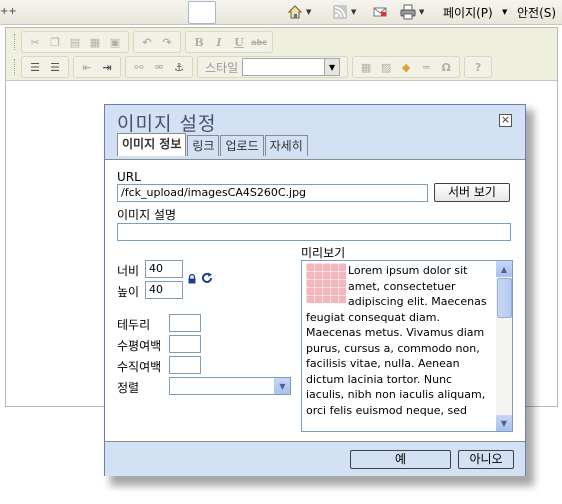 The height and width of the screenshot is (504, 562). I want to click on unlink-icon: ⚮, so click(159, 67).